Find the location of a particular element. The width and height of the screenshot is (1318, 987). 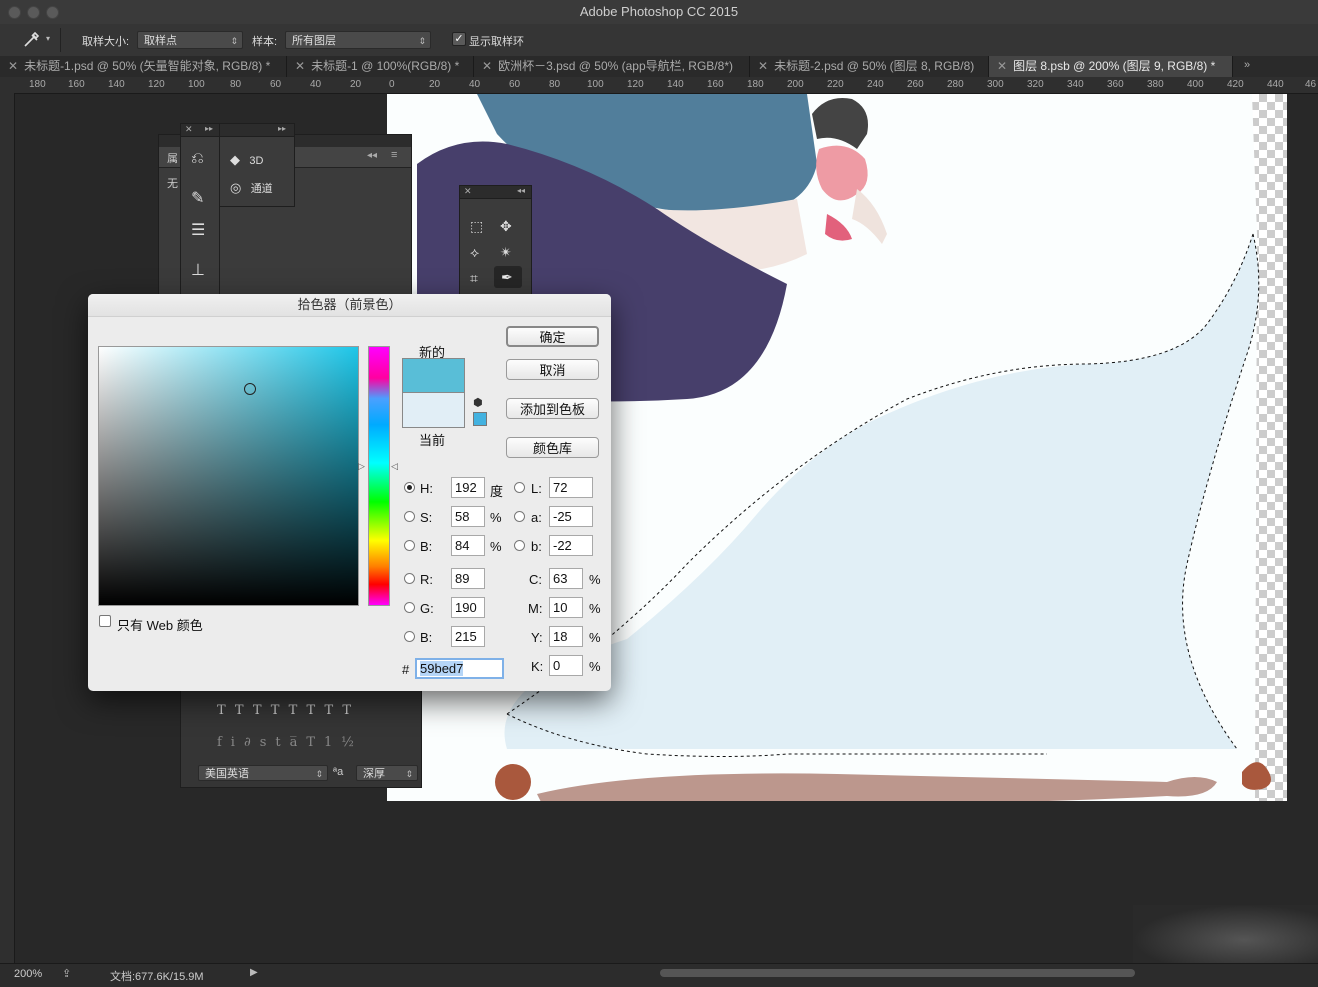

hue-slider-left-arrow: ▷ is located at coordinates (361, 466).